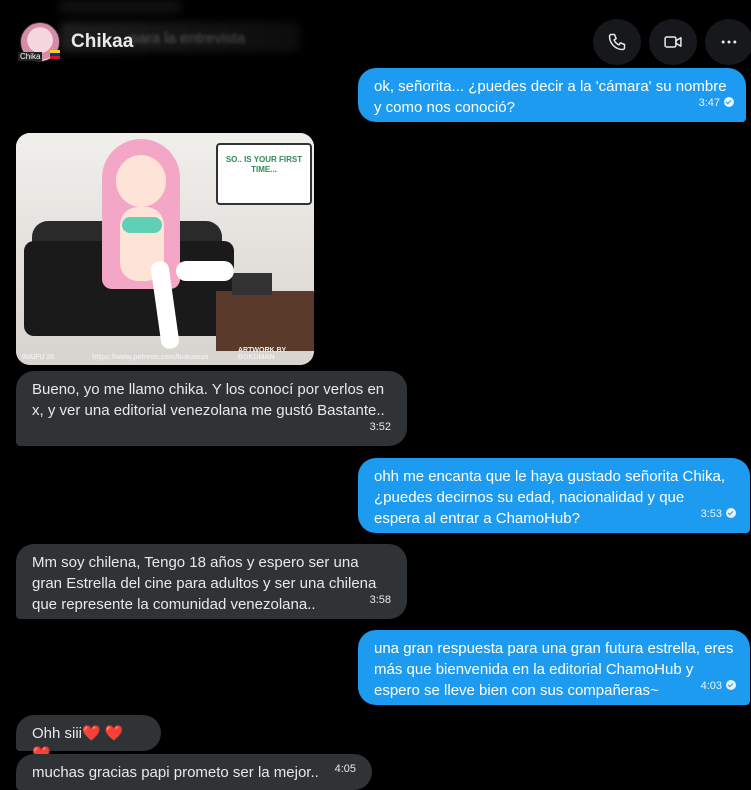  What do you see at coordinates (718, 514) in the screenshot?
I see `message-time: 3:53` at bounding box center [718, 514].